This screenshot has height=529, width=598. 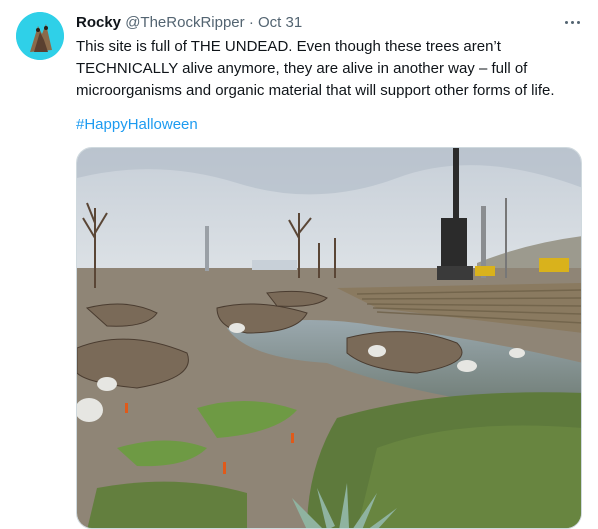 I want to click on avatar-image, so click(x=40, y=36).